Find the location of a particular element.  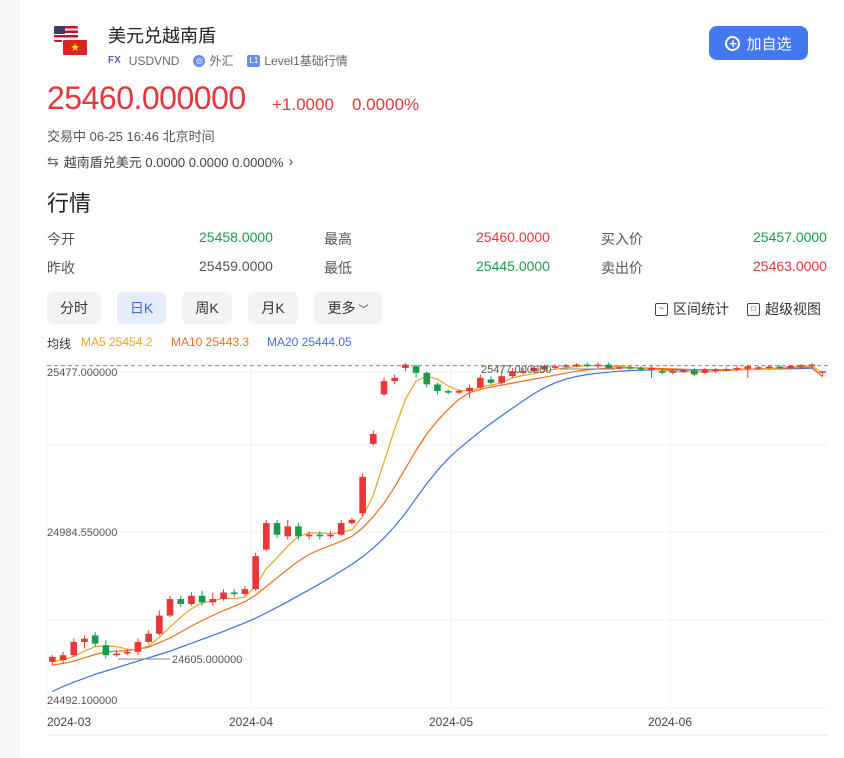

x-axis-label: 2024-06 is located at coordinates (670, 722).